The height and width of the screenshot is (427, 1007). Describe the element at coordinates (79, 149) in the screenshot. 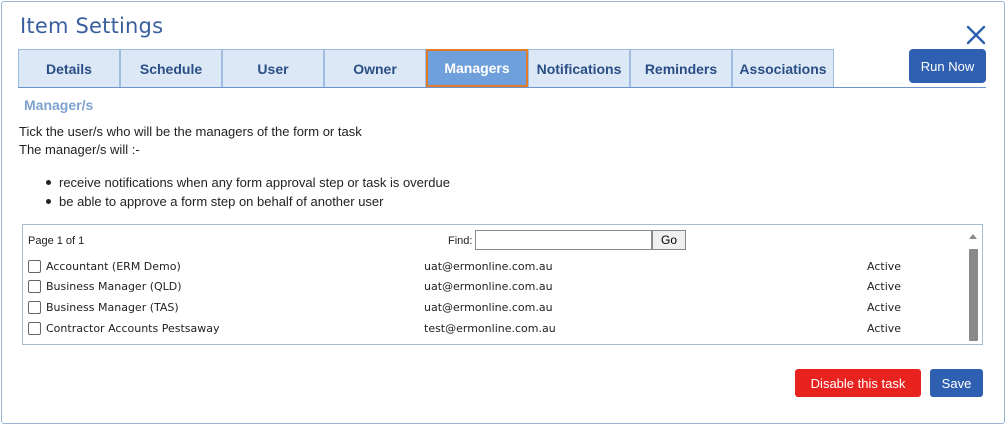

I see `description-line: The manager/s will :-` at that location.